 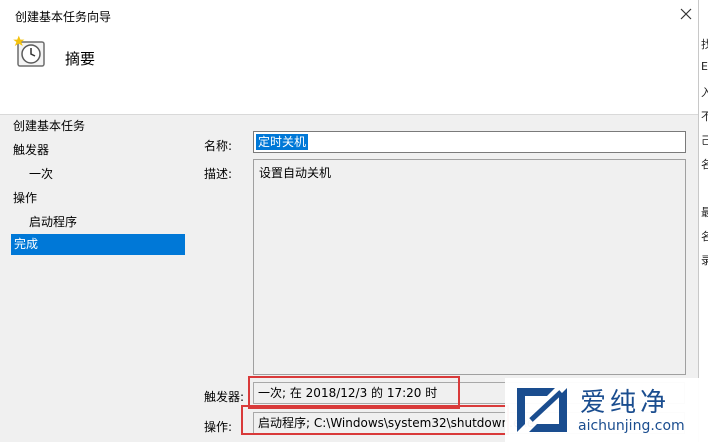 I want to click on action-label: 操作:, so click(x=218, y=427).